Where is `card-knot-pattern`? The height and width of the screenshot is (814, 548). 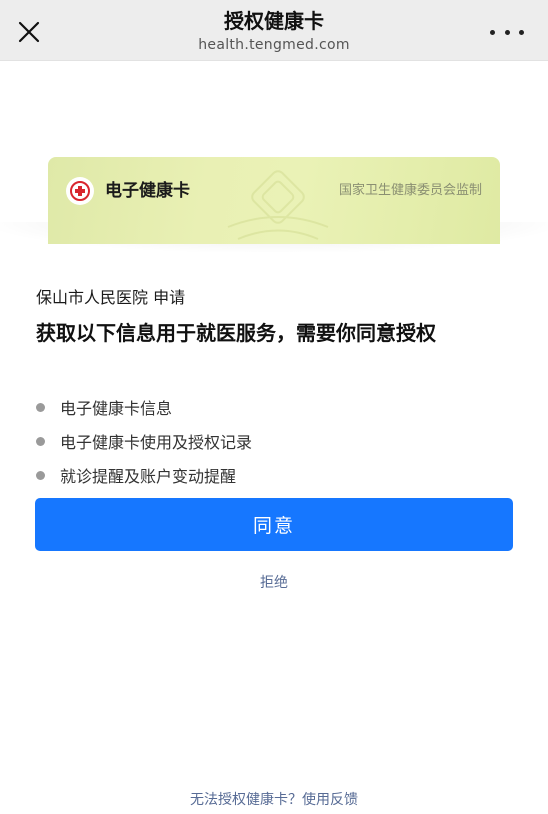 card-knot-pattern is located at coordinates (278, 205).